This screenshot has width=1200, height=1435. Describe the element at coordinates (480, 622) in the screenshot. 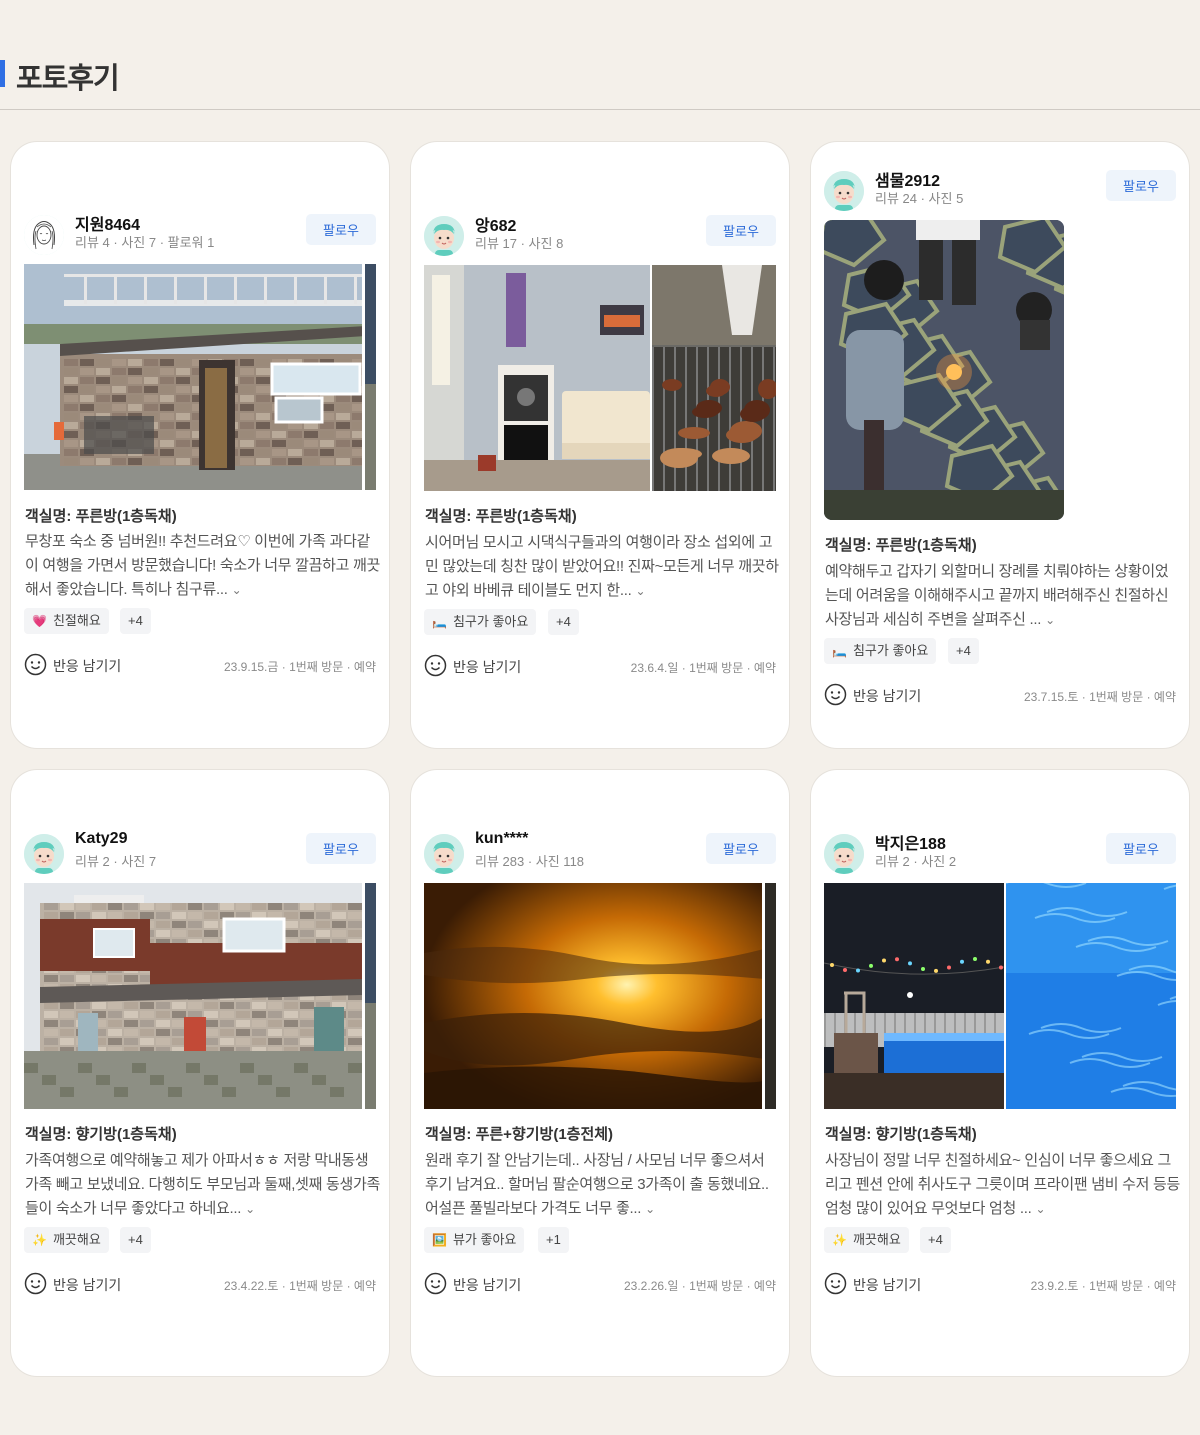

I see `keyword-tag: 🛏️ 침구가 좋아요` at that location.